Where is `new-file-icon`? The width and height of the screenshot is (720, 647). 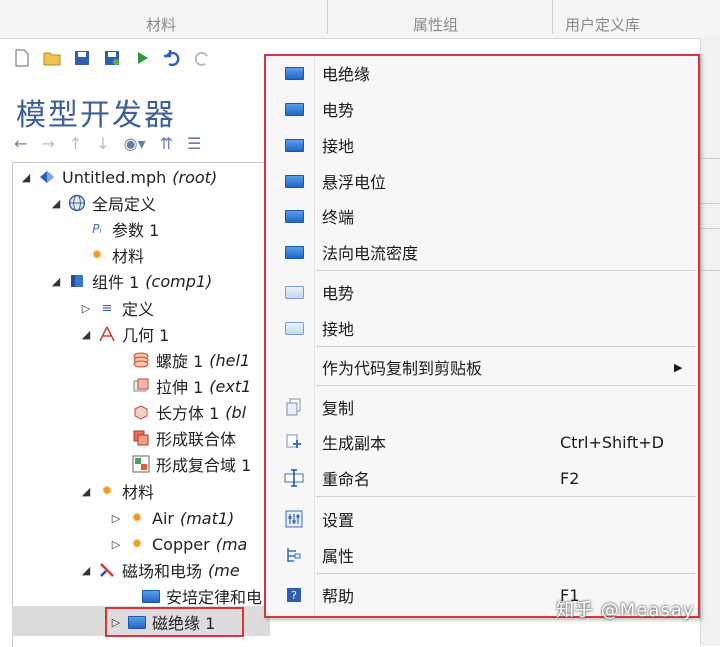
new-file-icon is located at coordinates (22, 58).